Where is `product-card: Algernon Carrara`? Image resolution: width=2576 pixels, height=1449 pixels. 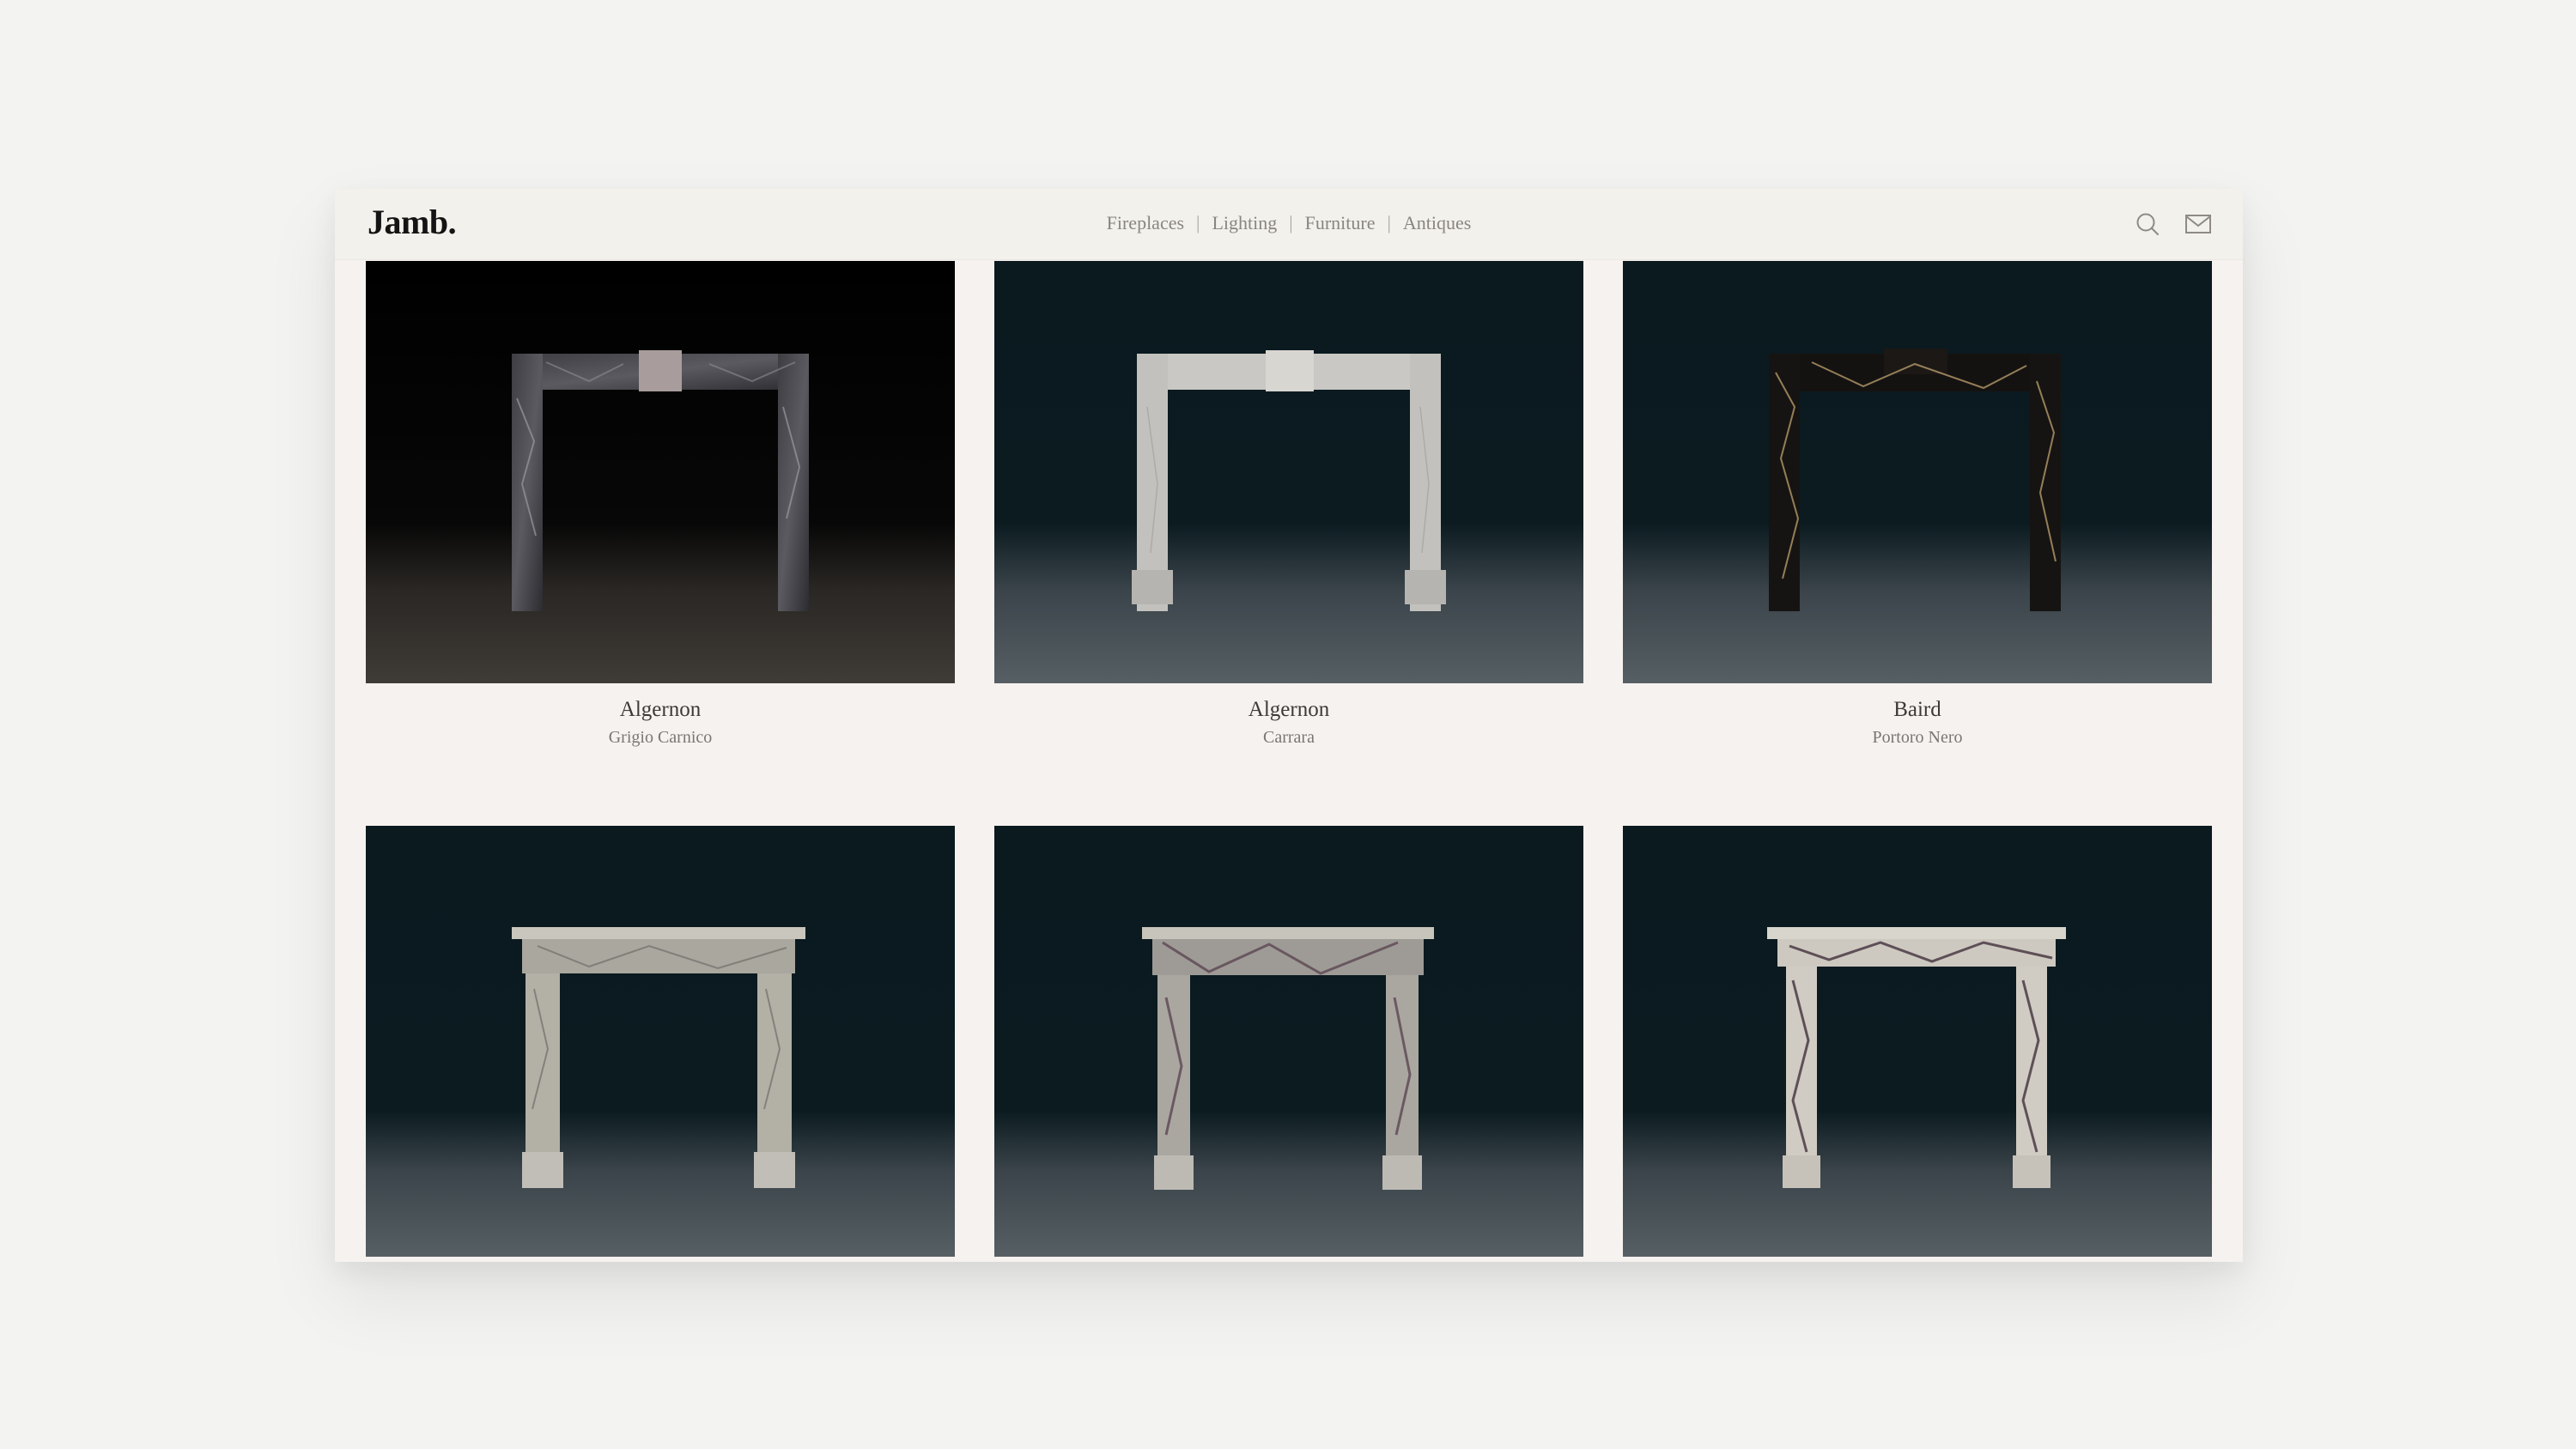 product-card: Algernon Carrara is located at coordinates (1288, 506).